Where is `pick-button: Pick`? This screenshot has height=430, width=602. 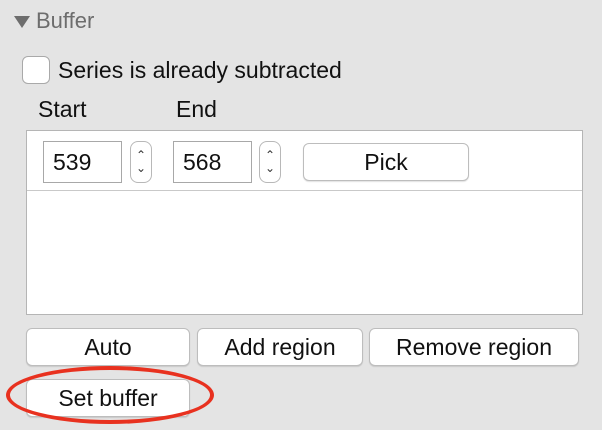 pick-button: Pick is located at coordinates (386, 162).